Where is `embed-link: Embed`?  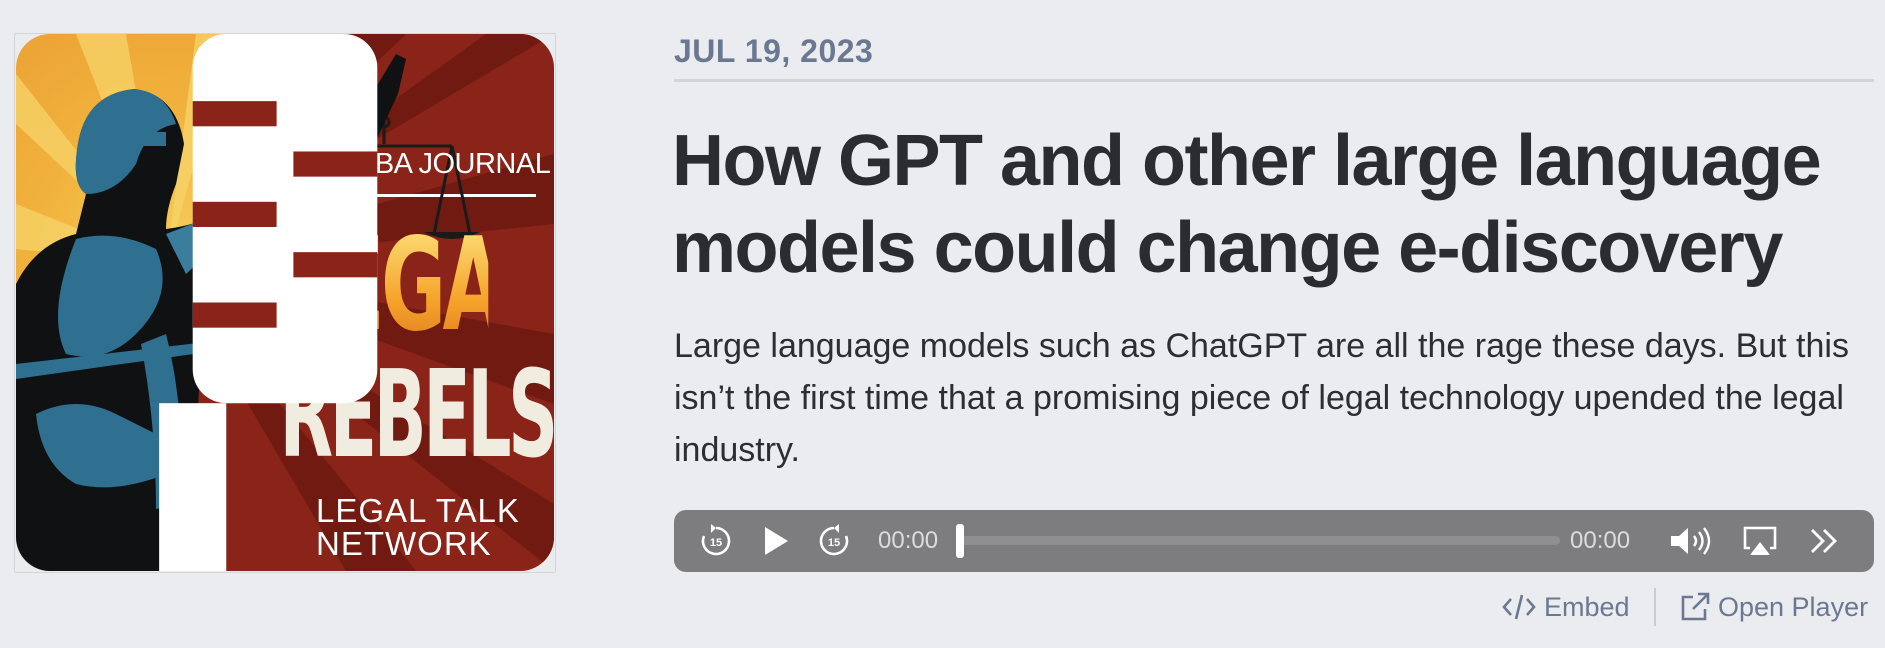
embed-link: Embed is located at coordinates (1566, 607).